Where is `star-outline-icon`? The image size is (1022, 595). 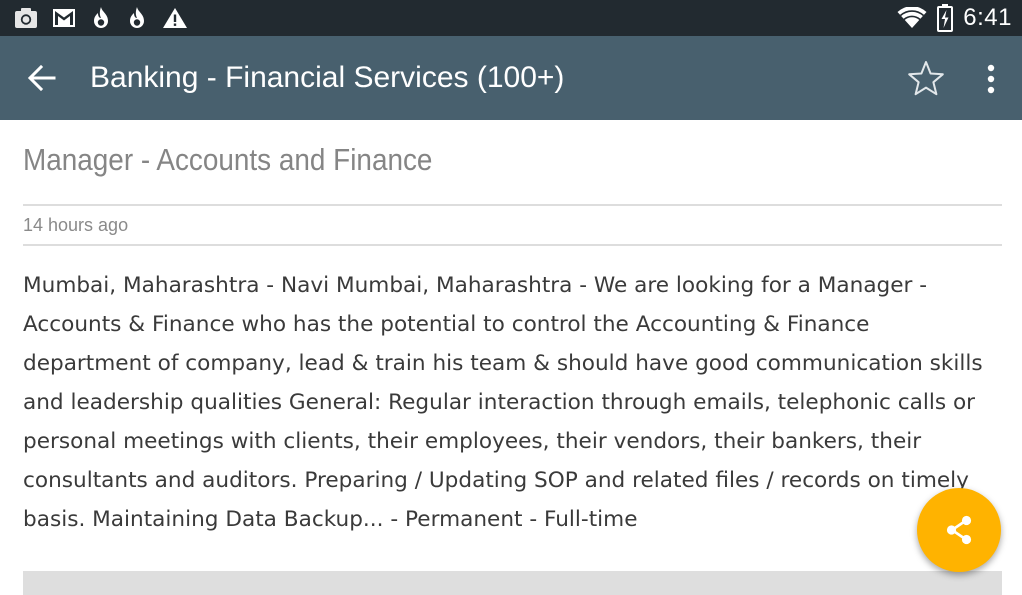
star-outline-icon is located at coordinates (926, 78).